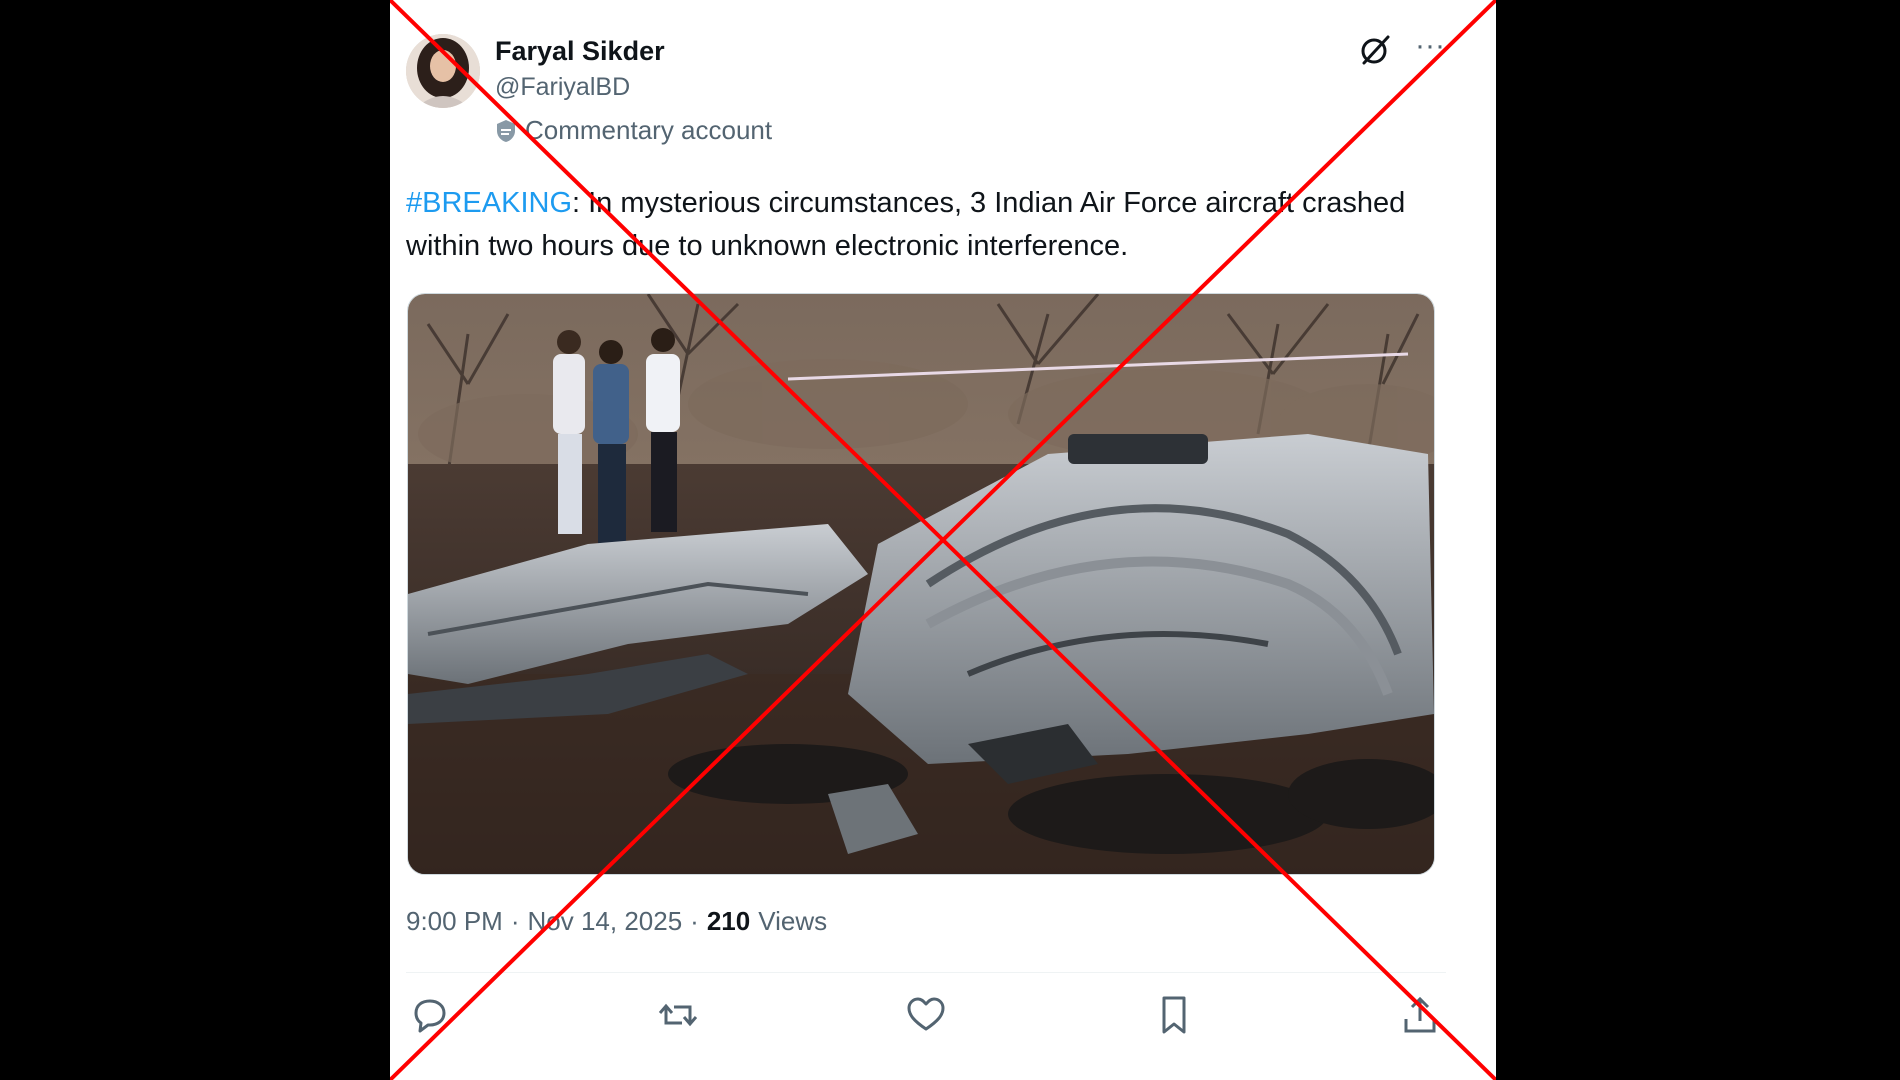 Image resolution: width=1900 pixels, height=1080 pixels. Describe the element at coordinates (454, 921) in the screenshot. I see `tweet-time: 9:00 PM` at that location.